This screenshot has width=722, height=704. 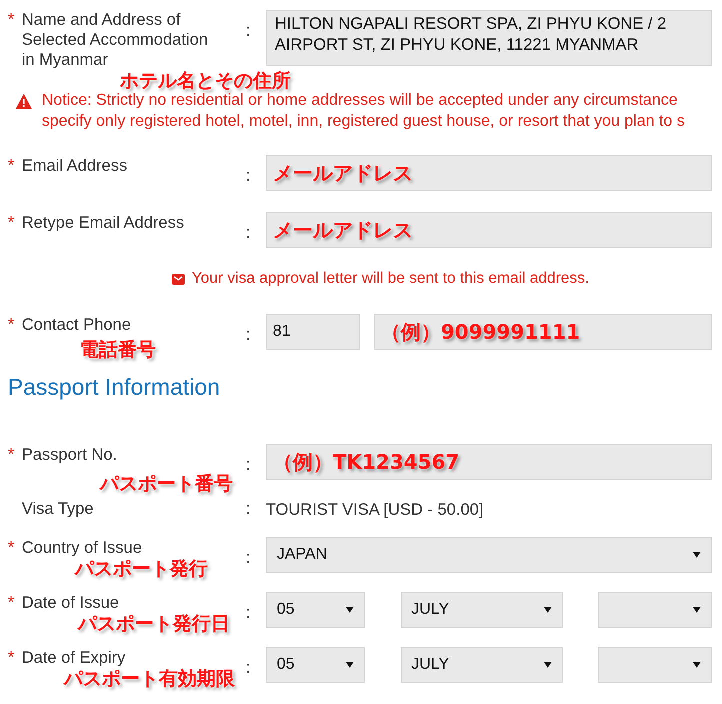 I want to click on annotation-text: パスポート有効期限, so click(x=149, y=679).